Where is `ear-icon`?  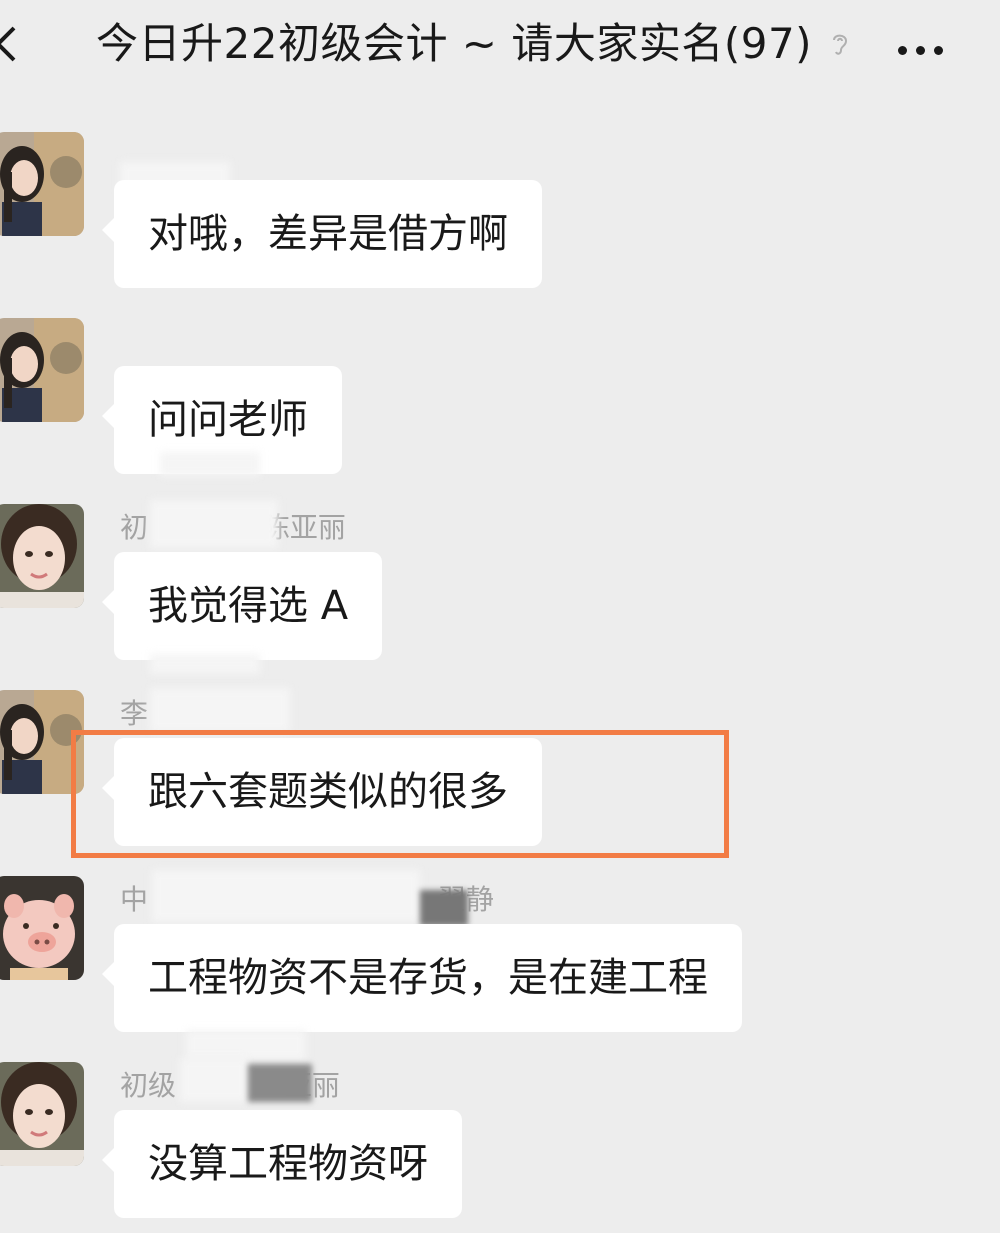 ear-icon is located at coordinates (840, 44).